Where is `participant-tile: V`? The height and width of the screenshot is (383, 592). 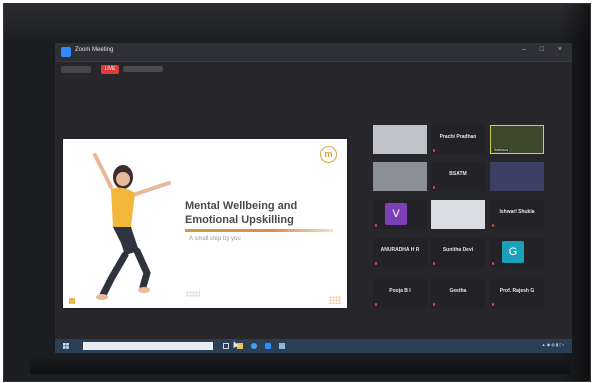
participant-tile: V is located at coordinates (400, 214).